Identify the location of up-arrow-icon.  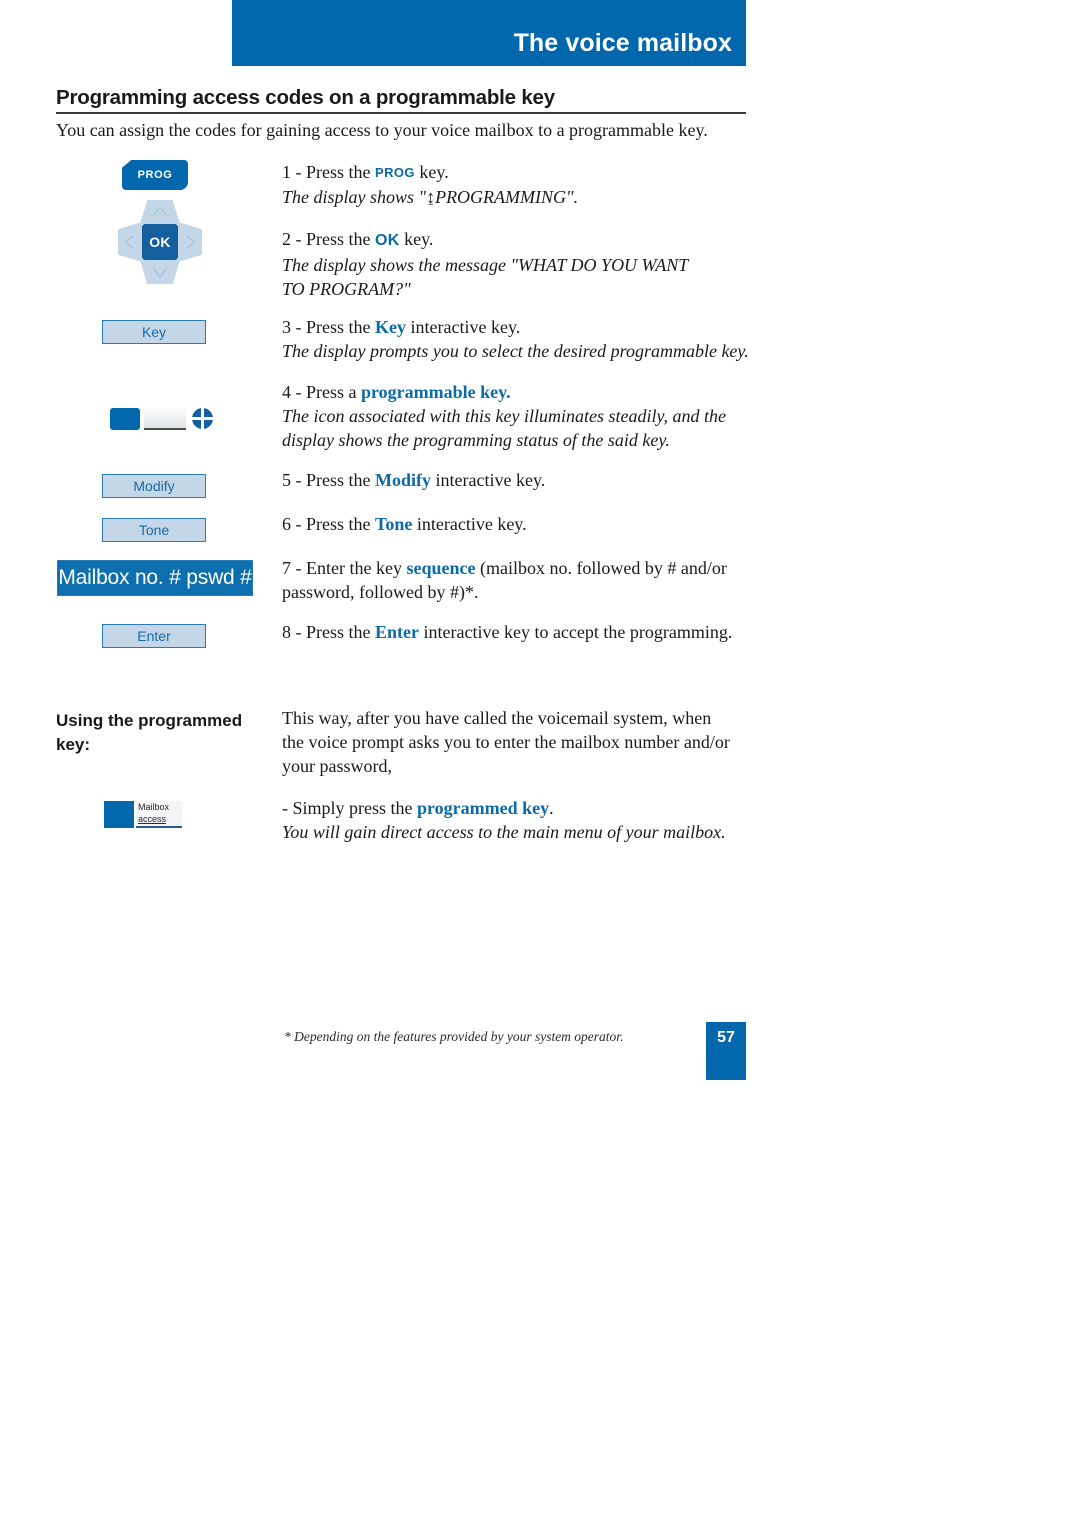
(160, 210).